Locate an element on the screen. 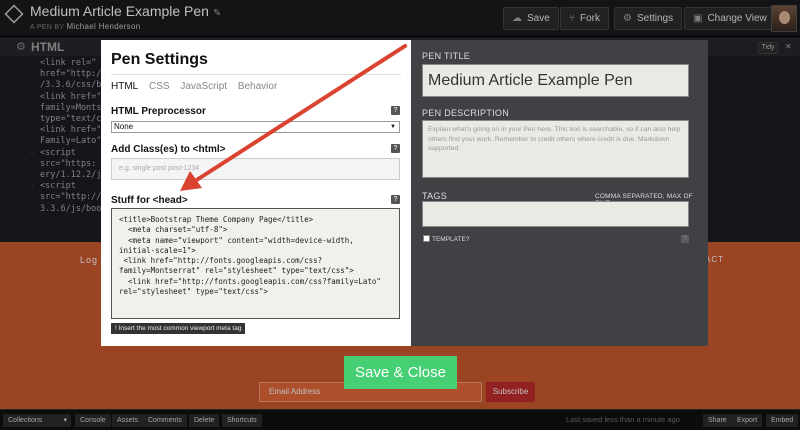 This screenshot has width=800, height=430. arrow-shaft is located at coordinates (298, 114).